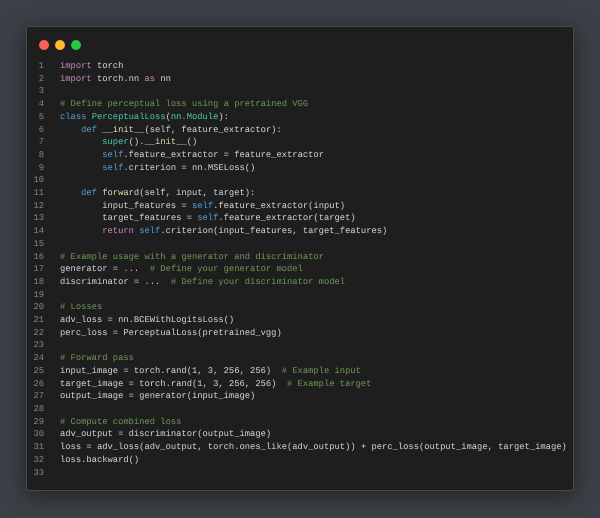 This screenshot has height=518, width=600. What do you see at coordinates (149, 142) in the screenshot?
I see `code-line: super().__init__()` at bounding box center [149, 142].